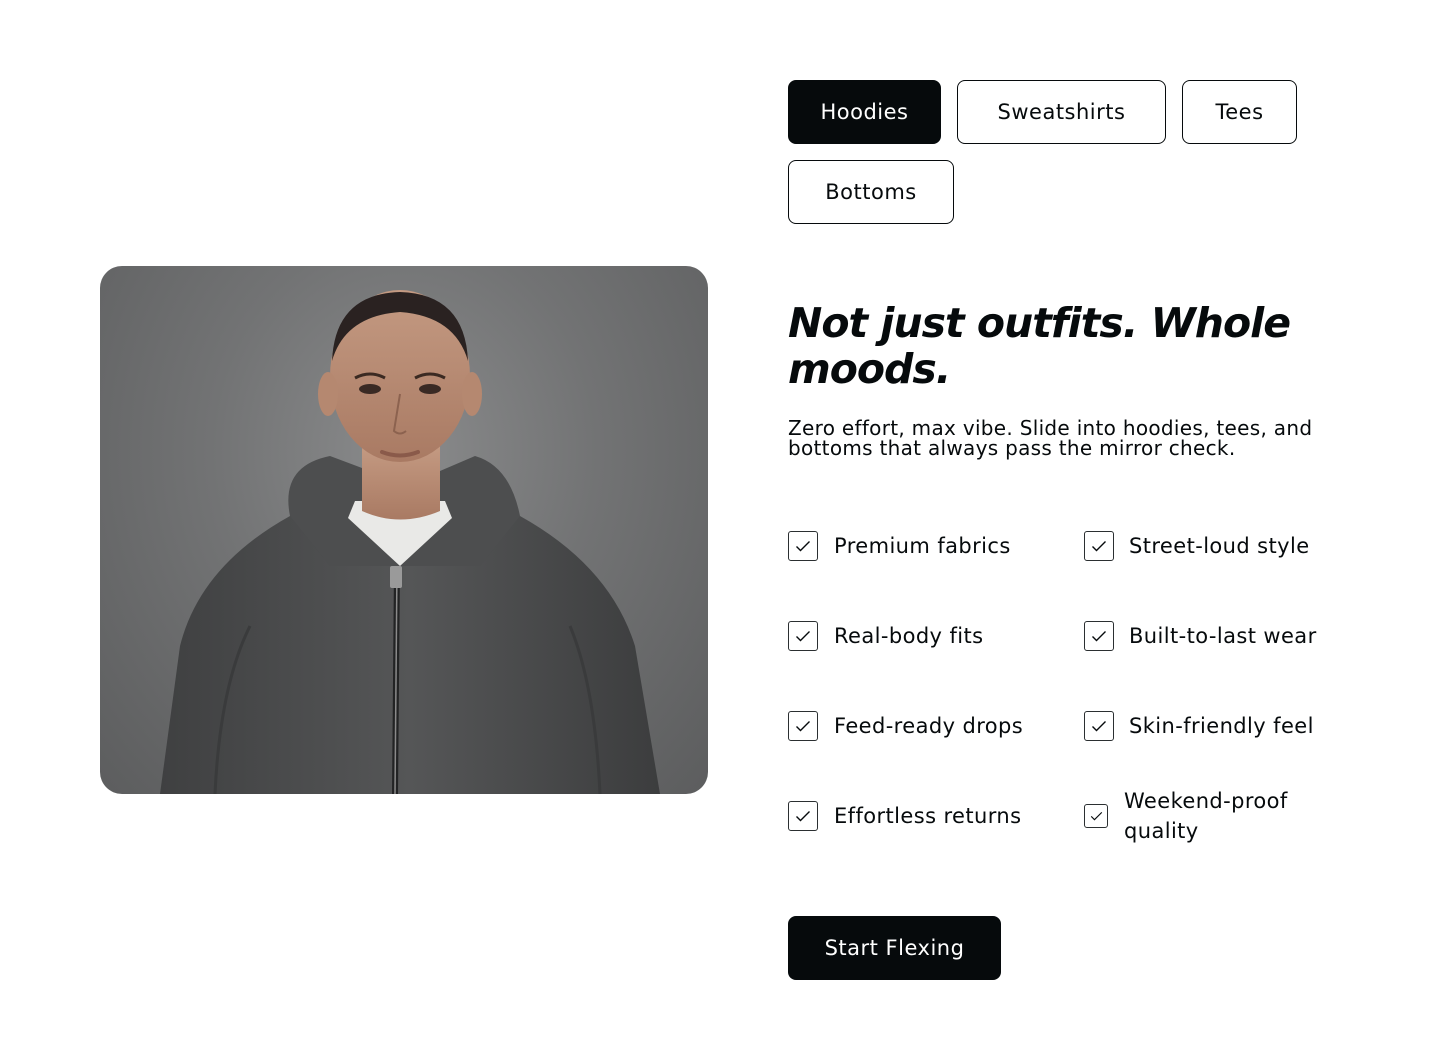 Image resolution: width=1440 pixels, height=1060 pixels. What do you see at coordinates (1223, 636) in the screenshot?
I see `feature-label: Built-to-last wear` at bounding box center [1223, 636].